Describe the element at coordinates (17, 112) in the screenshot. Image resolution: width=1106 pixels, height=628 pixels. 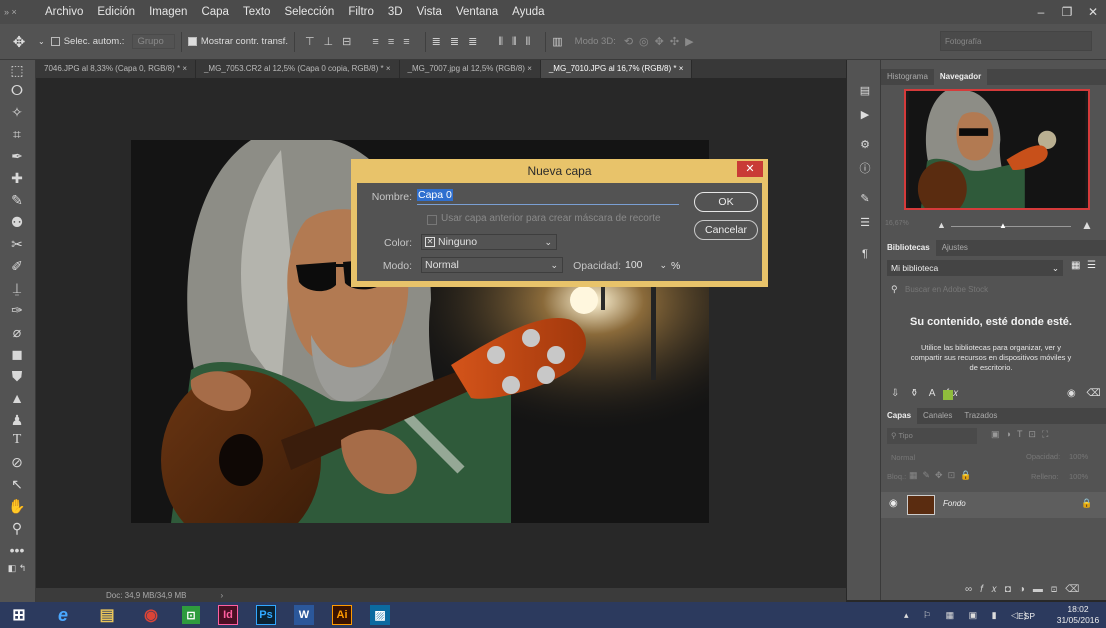
I see `quick-select-tool-icon: ✧` at that location.